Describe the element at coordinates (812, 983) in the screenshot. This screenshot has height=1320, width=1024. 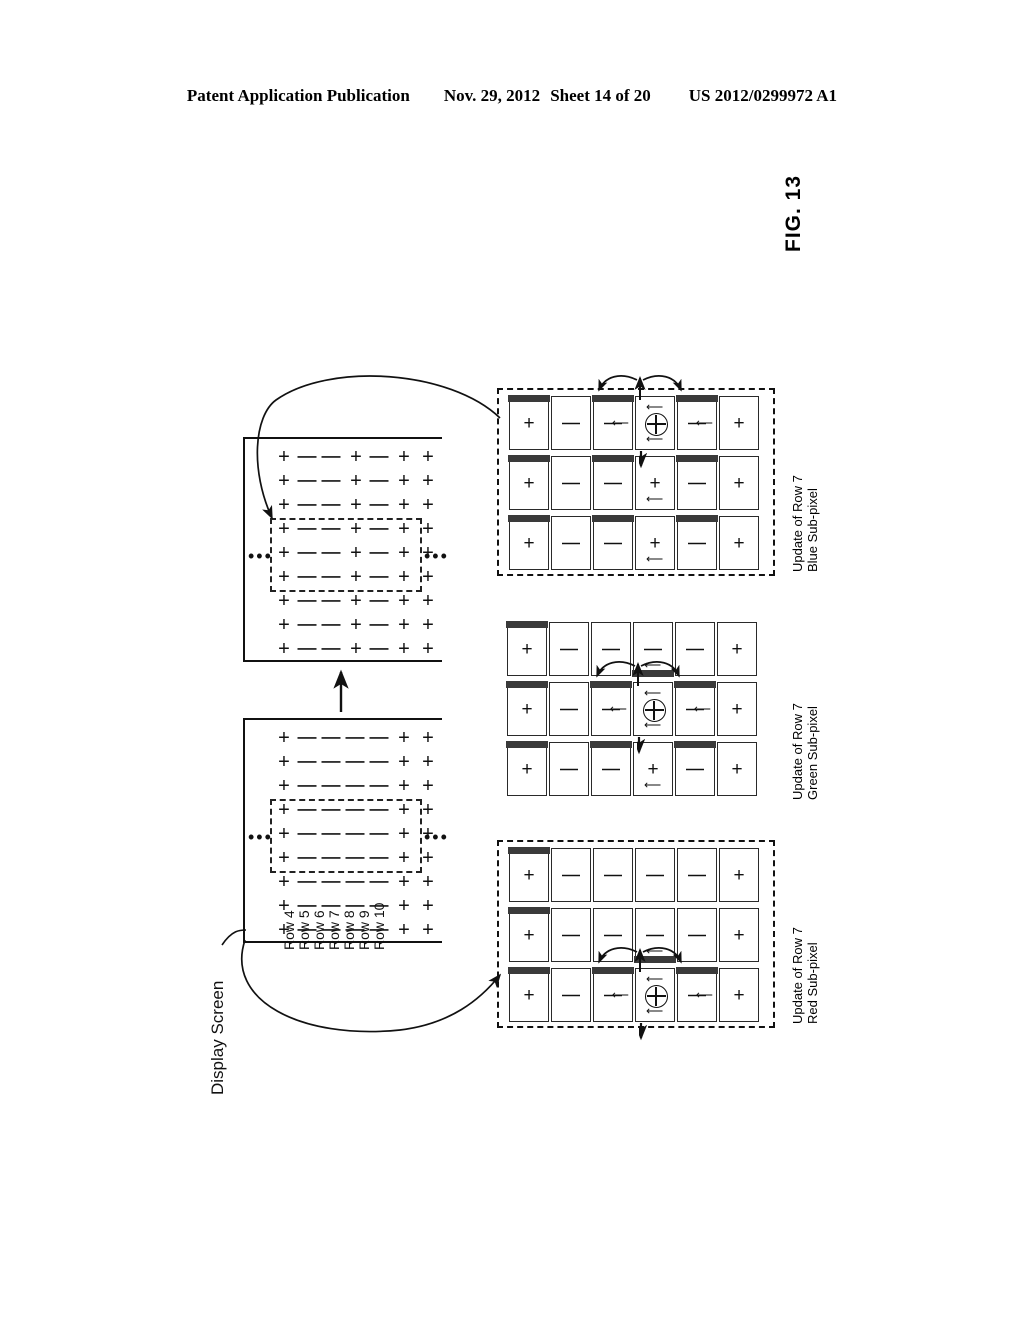
I see `panel-label-line2: Red Sub-pixel` at that location.